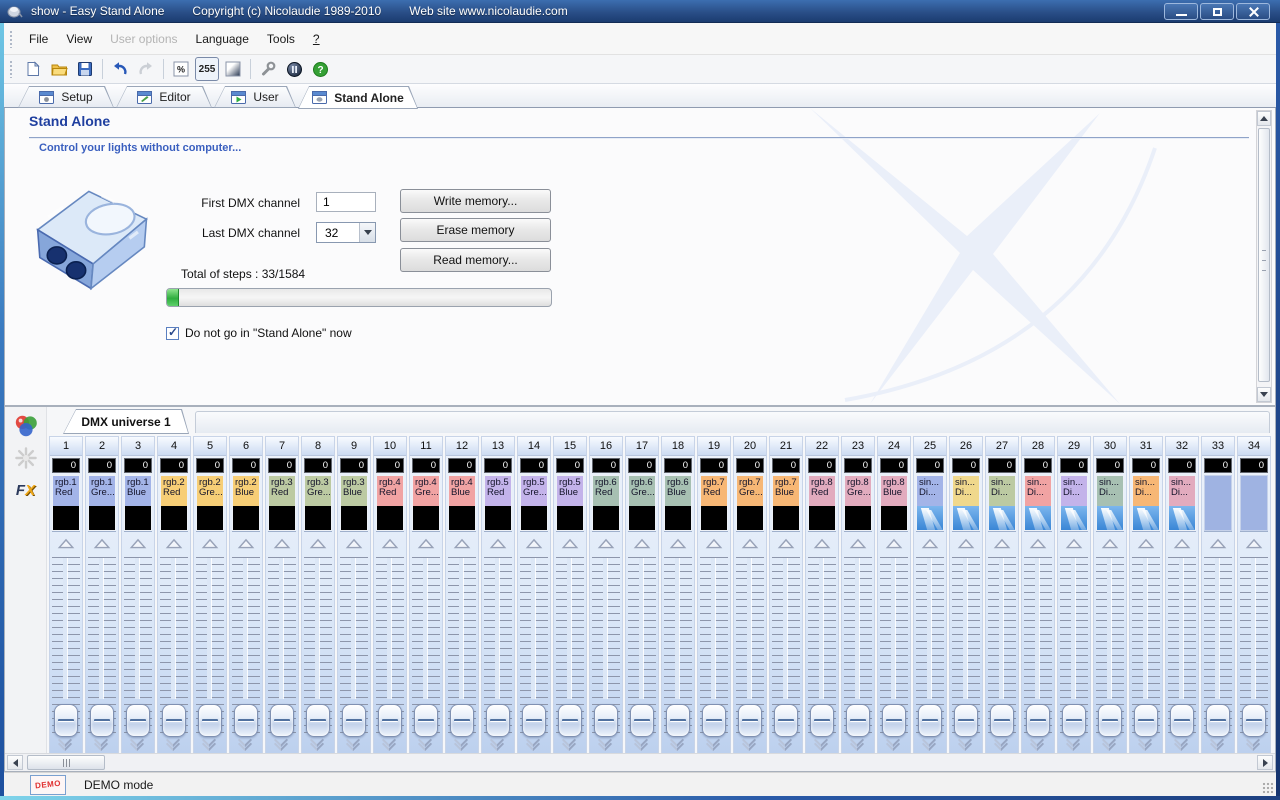 The height and width of the screenshot is (800, 1280). I want to click on value-255-mode-button: 255, so click(207, 69).